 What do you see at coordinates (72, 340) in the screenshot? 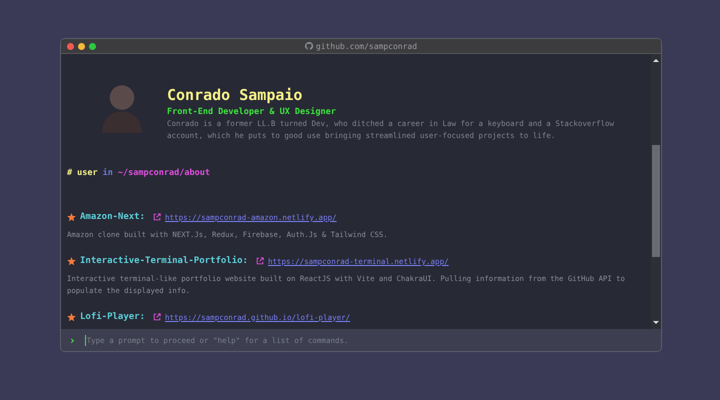
I see `prompt-chevron: ›` at bounding box center [72, 340].